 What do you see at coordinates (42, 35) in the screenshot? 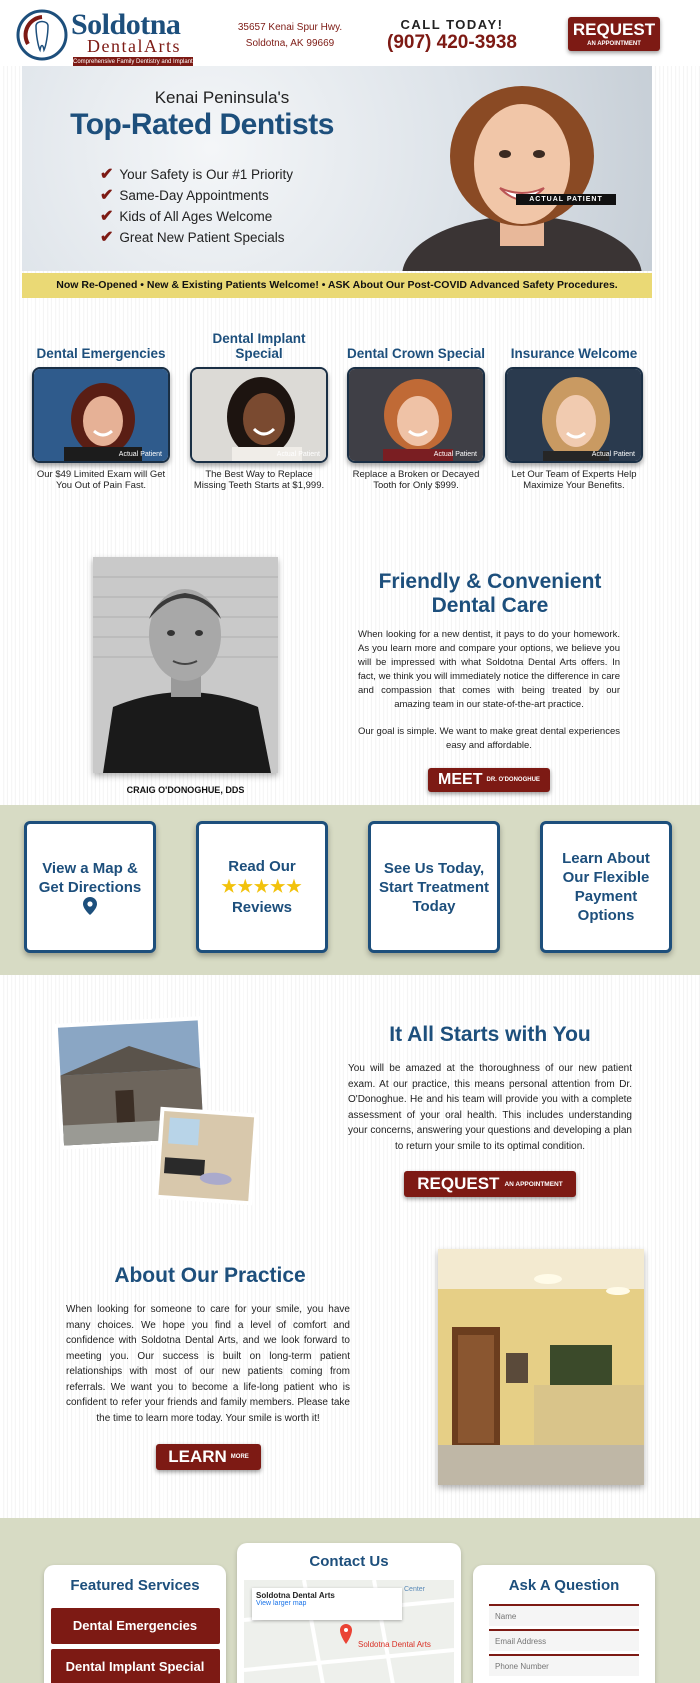
I see `tooth-logo-icon` at bounding box center [42, 35].